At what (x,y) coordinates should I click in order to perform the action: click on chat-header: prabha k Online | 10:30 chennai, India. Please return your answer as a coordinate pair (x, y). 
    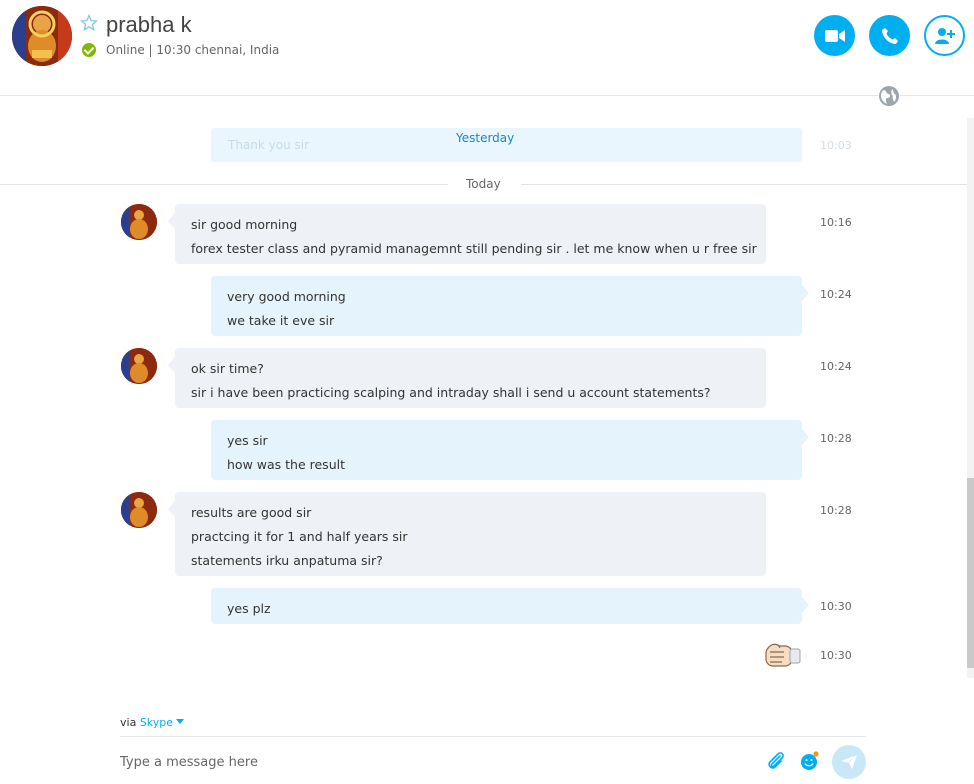
    Looking at the image, I should click on (487, 48).